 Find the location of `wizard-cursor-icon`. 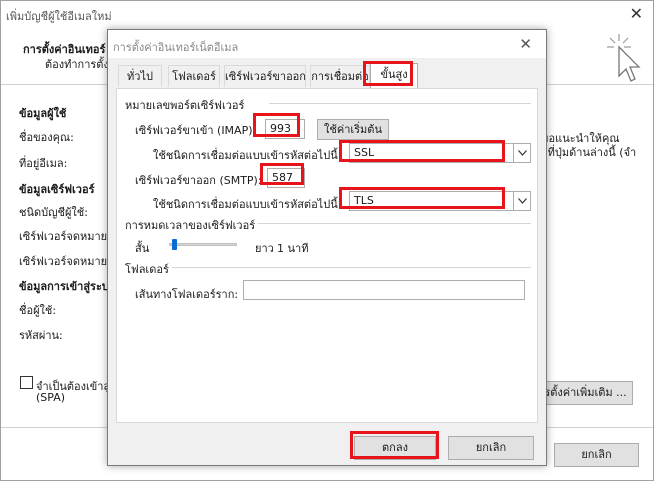

wizard-cursor-icon is located at coordinates (624, 58).